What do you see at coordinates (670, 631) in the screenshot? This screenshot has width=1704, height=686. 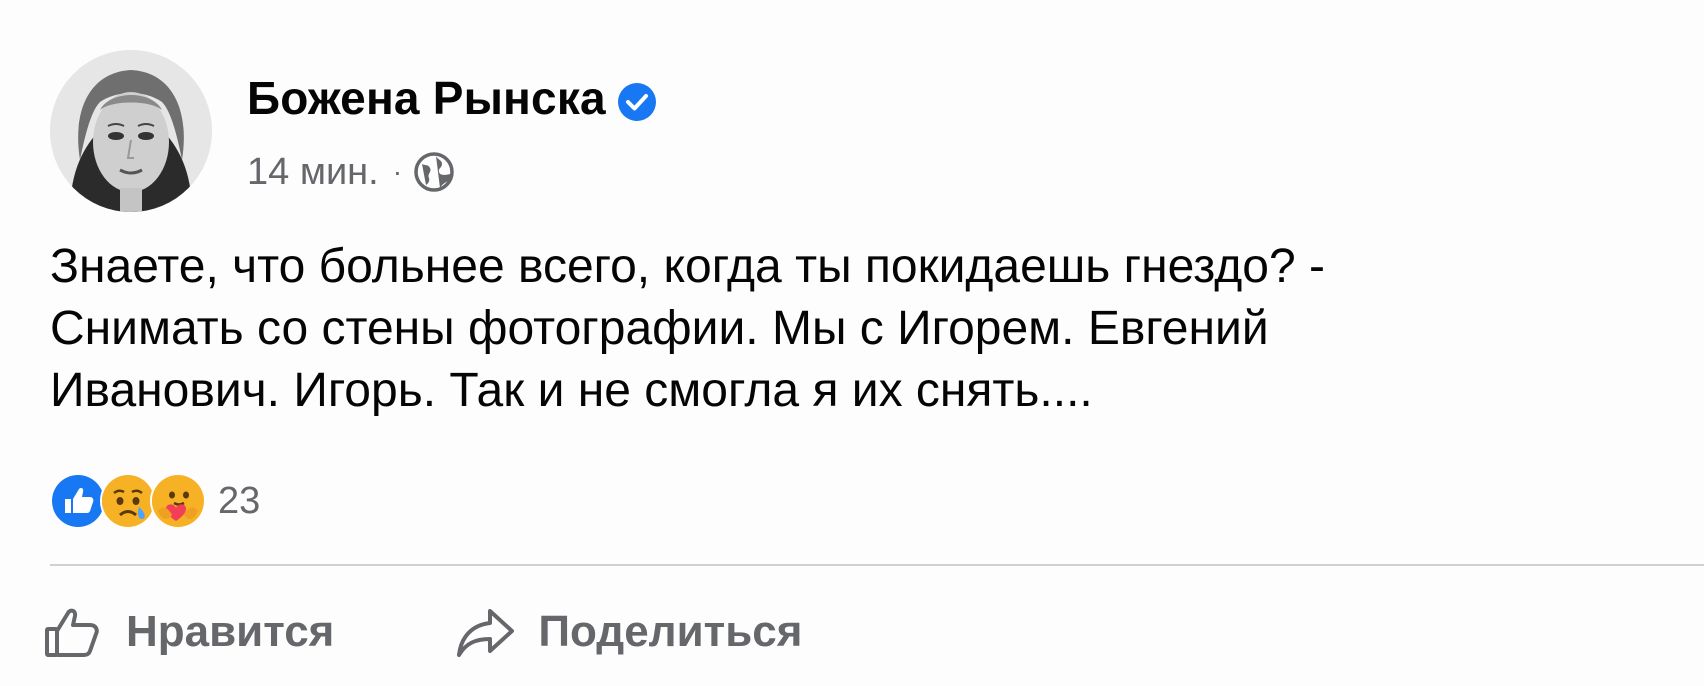 I see `share-button-label: Поделиться` at bounding box center [670, 631].